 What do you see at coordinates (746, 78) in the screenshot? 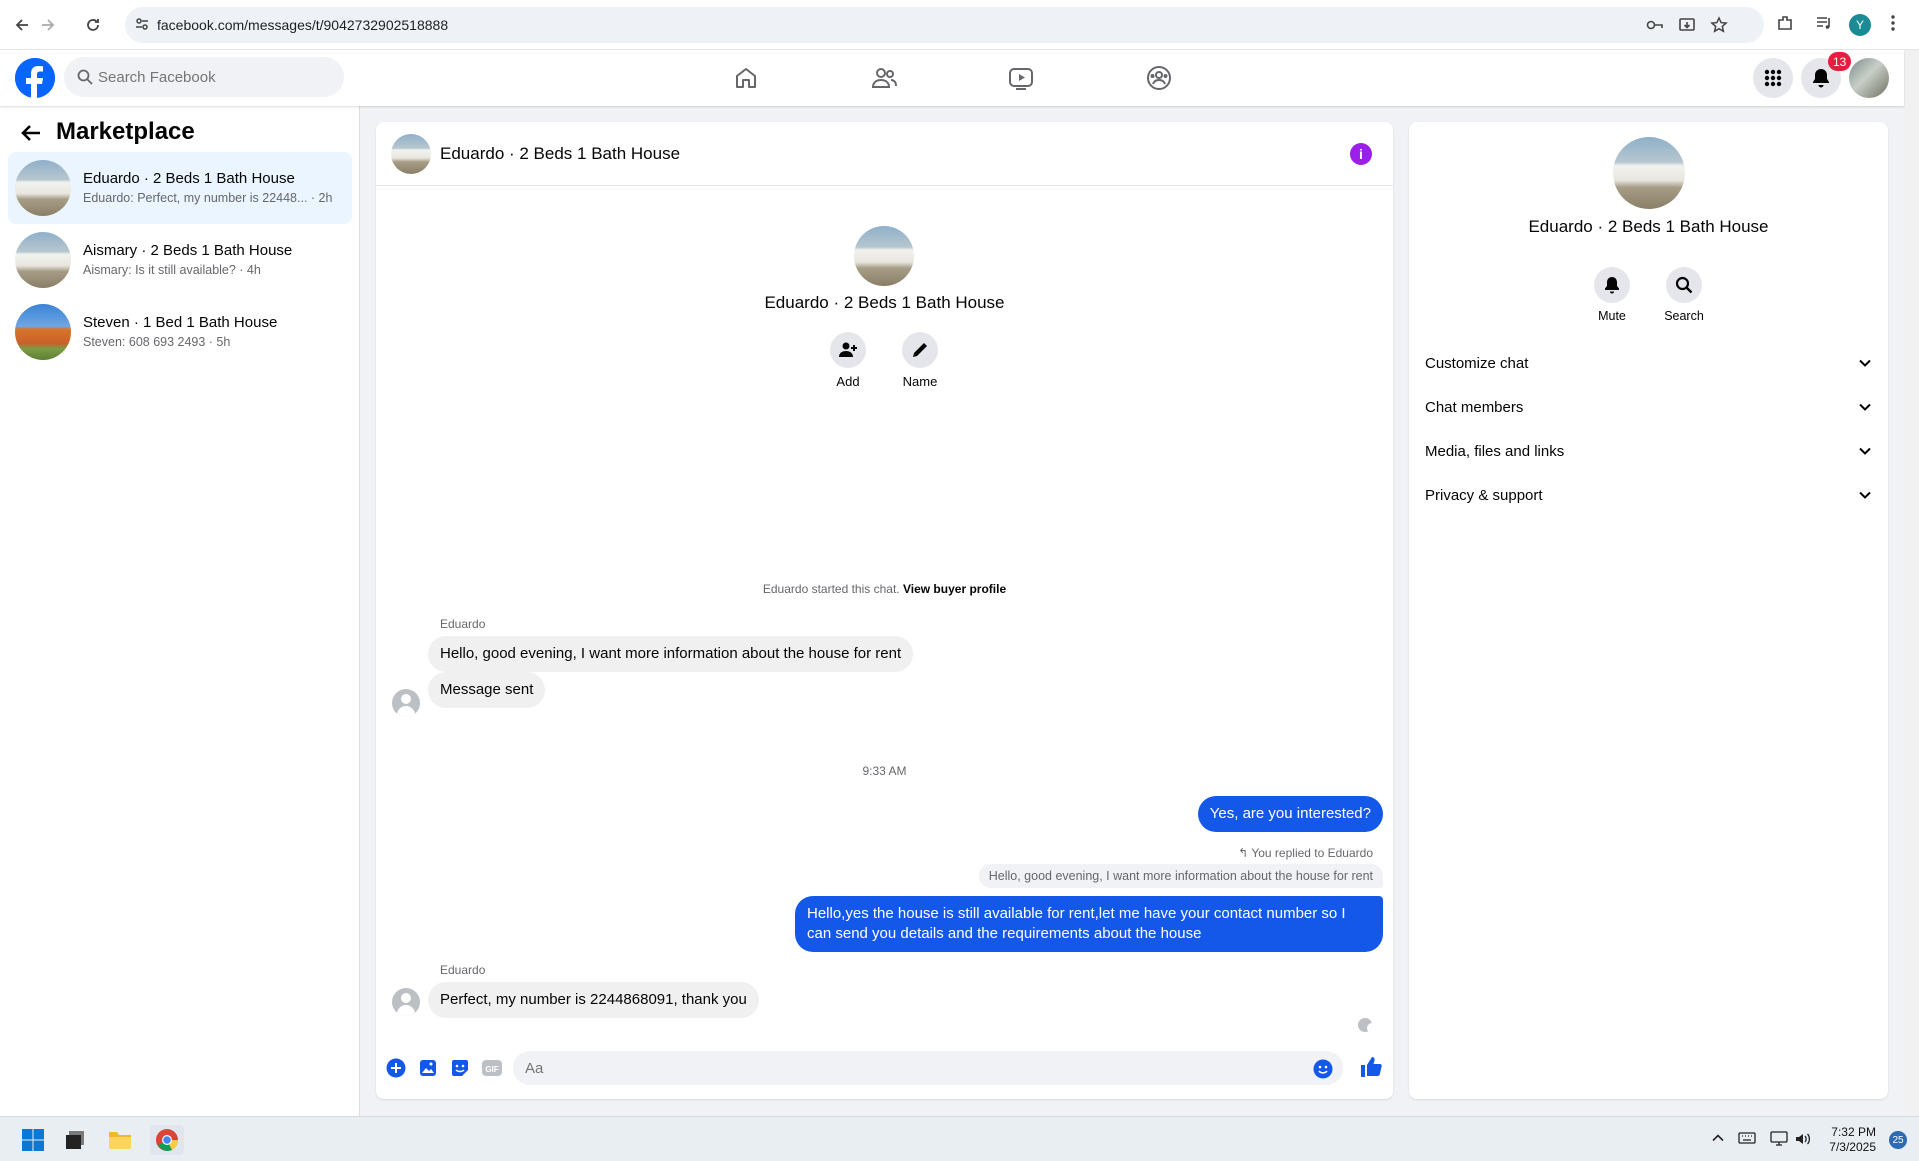
I see `home-icon` at bounding box center [746, 78].